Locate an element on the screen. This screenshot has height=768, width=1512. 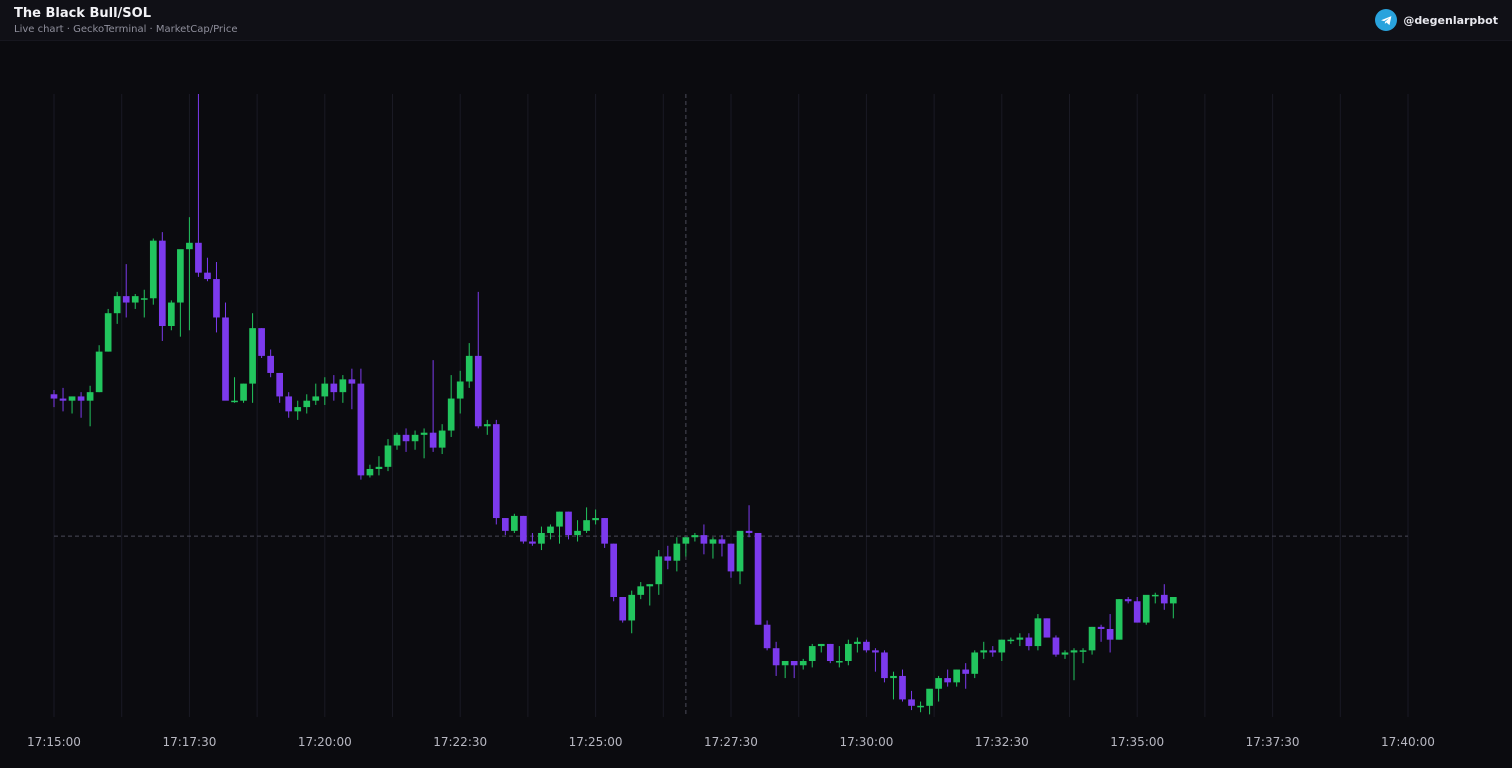
x-axis-tick-label: 17:25:00 is located at coordinates (596, 742).